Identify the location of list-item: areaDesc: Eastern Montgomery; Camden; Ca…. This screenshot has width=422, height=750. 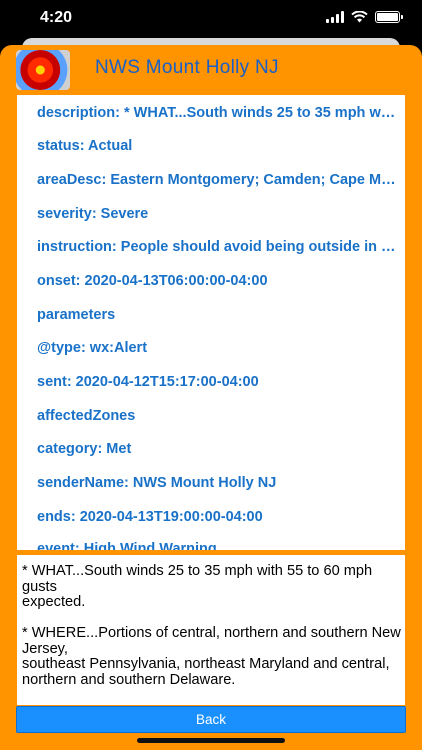
(217, 180).